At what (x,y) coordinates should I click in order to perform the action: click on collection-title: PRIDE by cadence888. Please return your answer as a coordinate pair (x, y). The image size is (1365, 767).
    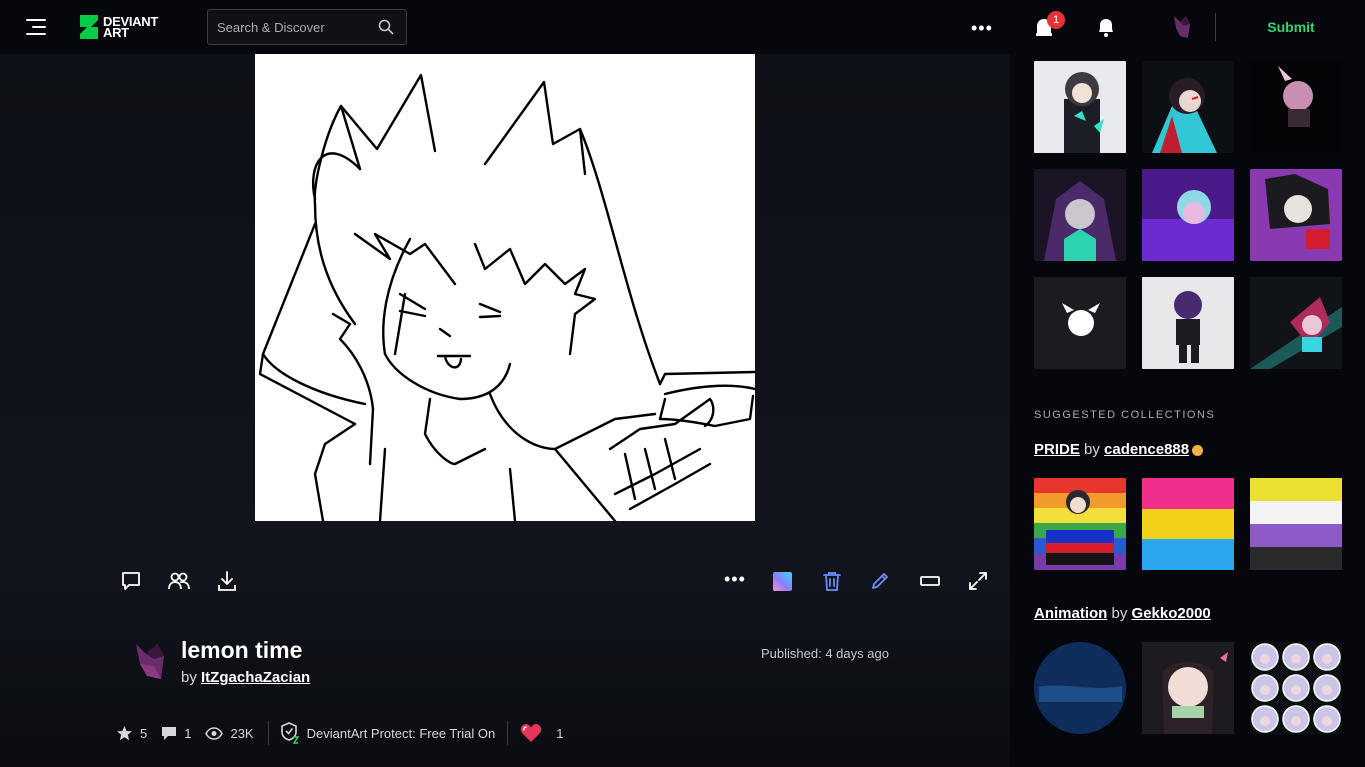
    Looking at the image, I should click on (1119, 449).